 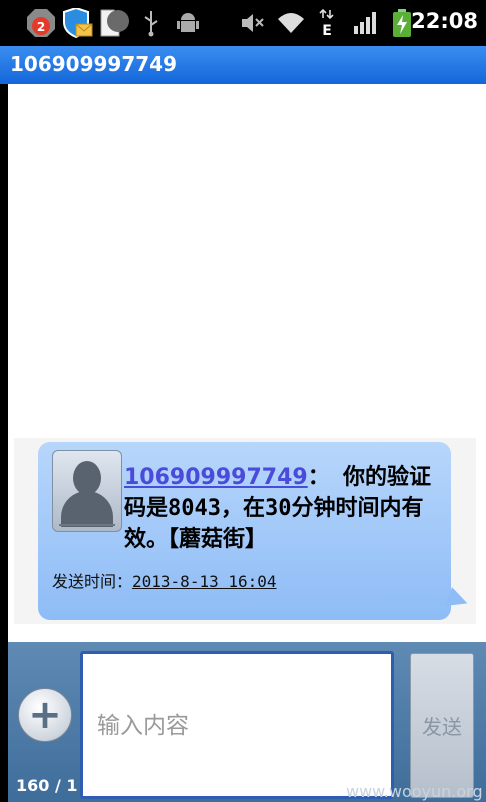 What do you see at coordinates (402, 23) in the screenshot?
I see `battery-charging-icon` at bounding box center [402, 23].